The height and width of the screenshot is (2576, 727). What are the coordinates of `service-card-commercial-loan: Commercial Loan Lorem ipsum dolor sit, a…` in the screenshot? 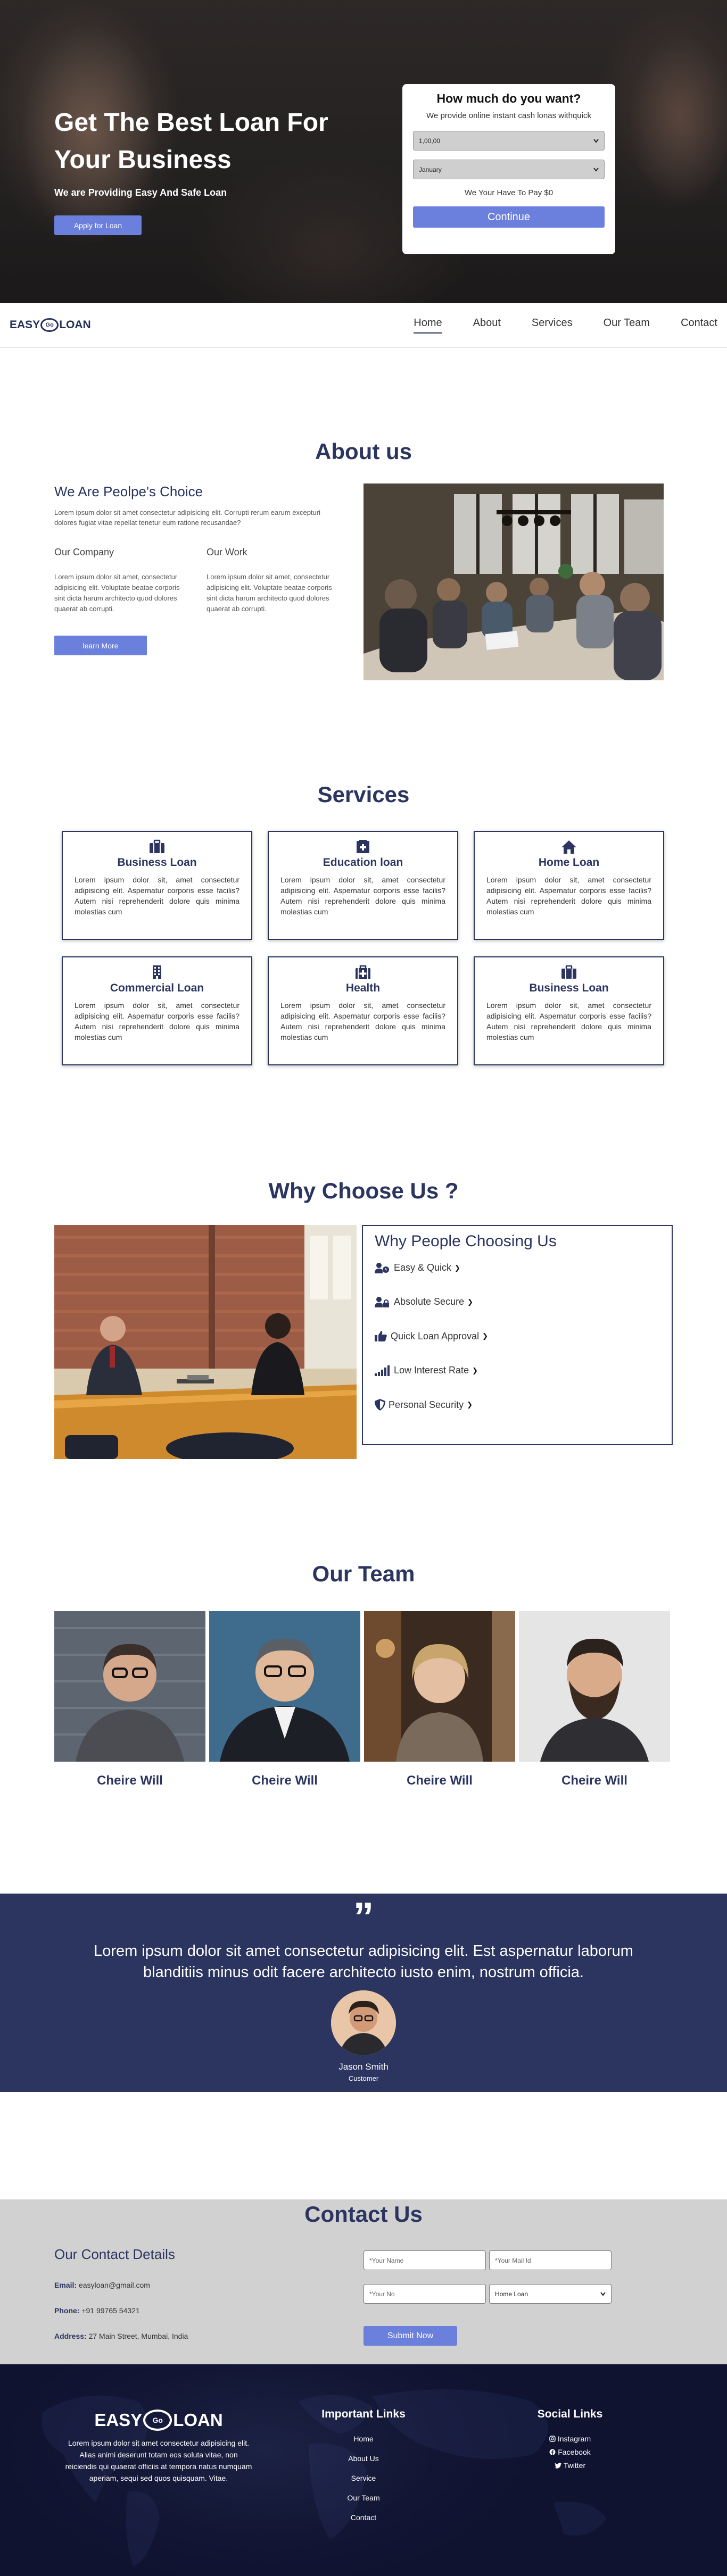 It's located at (157, 1011).